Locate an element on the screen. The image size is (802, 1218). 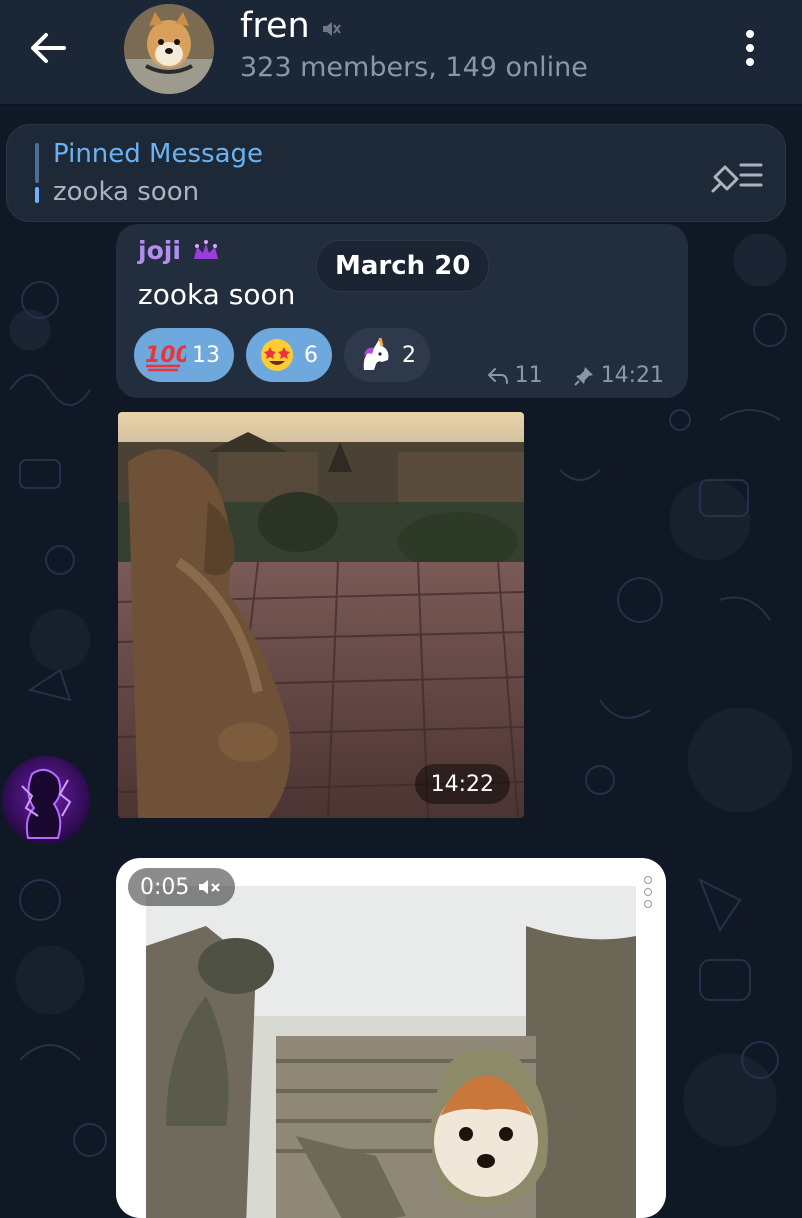
reaction-count: 2 is located at coordinates (409, 355).